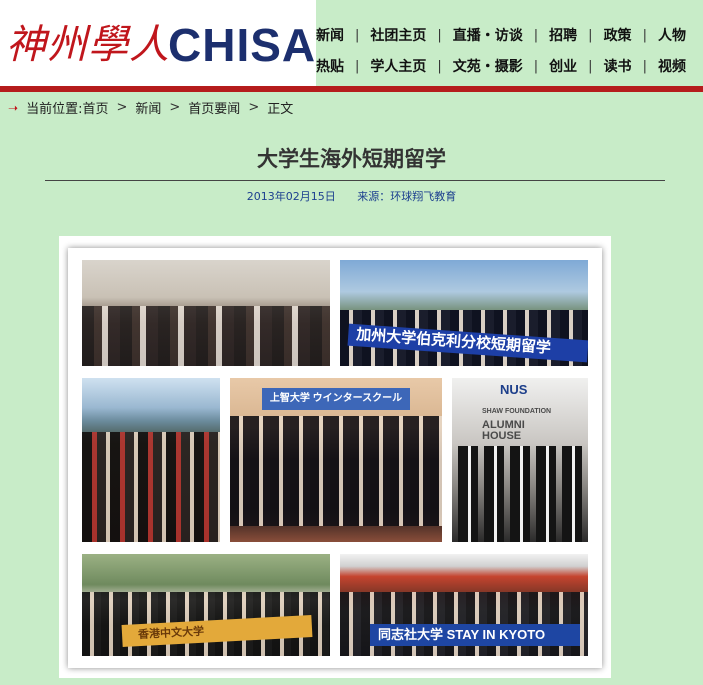 The height and width of the screenshot is (685, 703). Describe the element at coordinates (95, 107) in the screenshot. I see `breadcrumb-home: 首页` at that location.